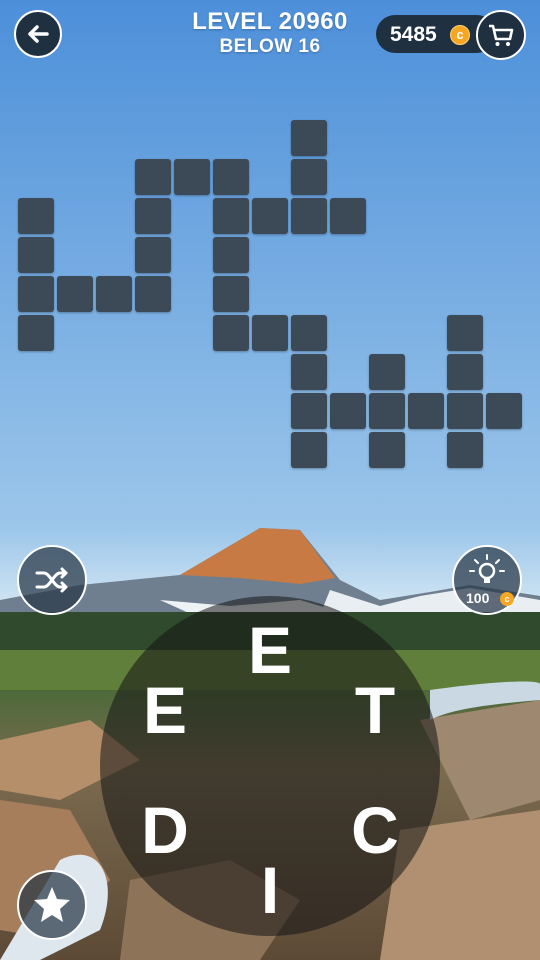 Image resolution: width=540 pixels, height=960 pixels. What do you see at coordinates (270, 890) in the screenshot?
I see `wheel-letter: I` at bounding box center [270, 890].